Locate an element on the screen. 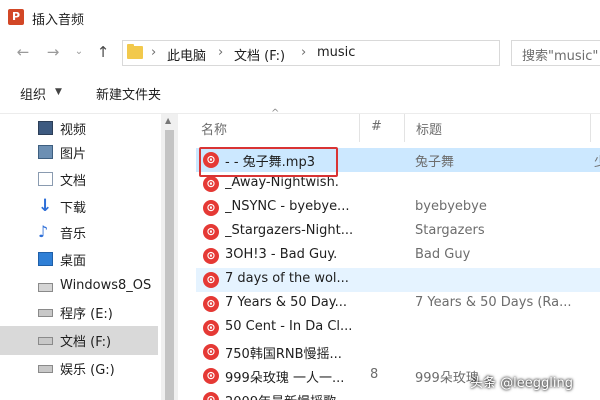 Image resolution: width=600 pixels, height=400 pixels. desktop-icon is located at coordinates (45, 259).